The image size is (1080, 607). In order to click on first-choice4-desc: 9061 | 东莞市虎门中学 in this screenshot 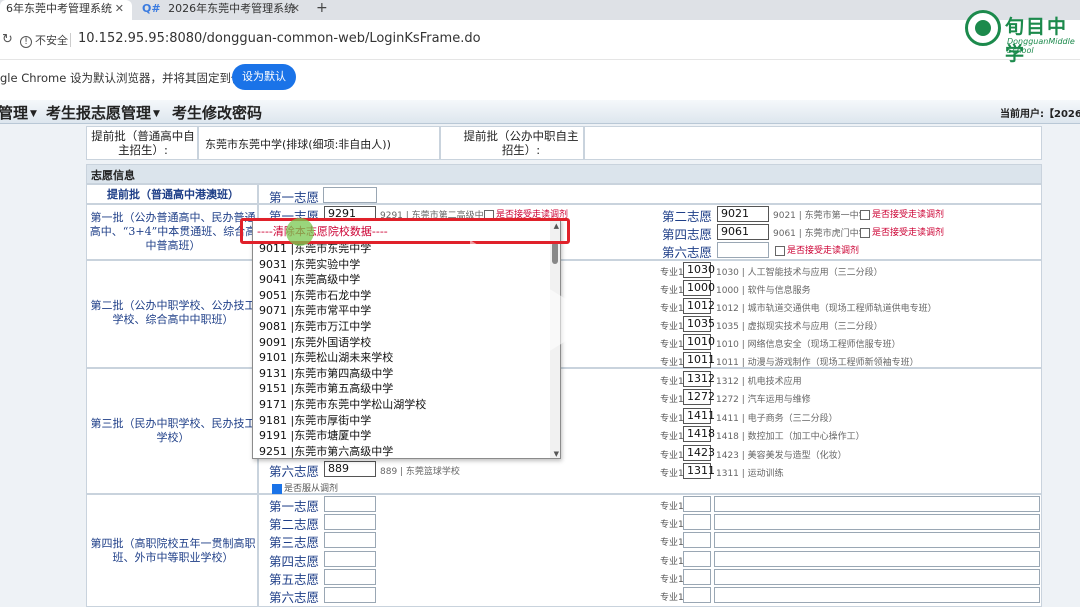, I will do `click(820, 234)`.